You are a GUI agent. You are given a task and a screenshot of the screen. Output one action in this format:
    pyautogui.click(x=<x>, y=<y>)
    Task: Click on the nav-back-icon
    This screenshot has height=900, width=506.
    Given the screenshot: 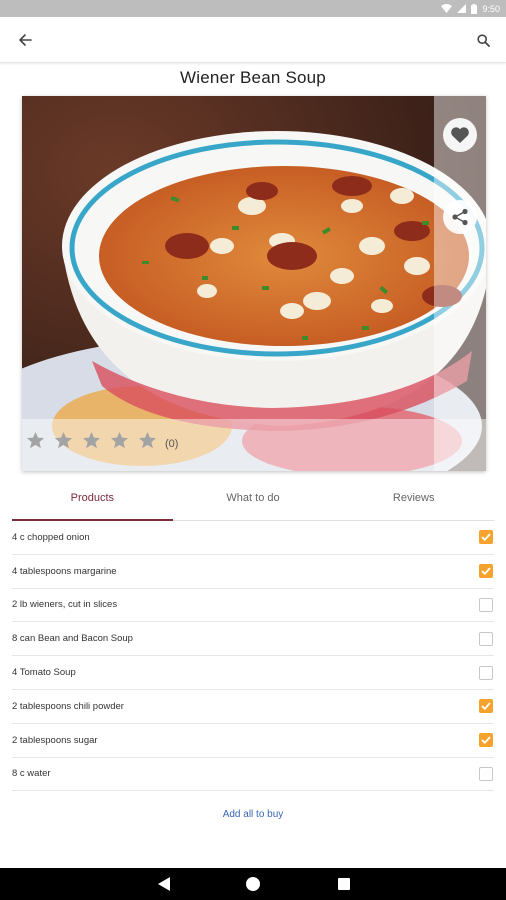 What is the action you would take?
    pyautogui.click(x=164, y=884)
    